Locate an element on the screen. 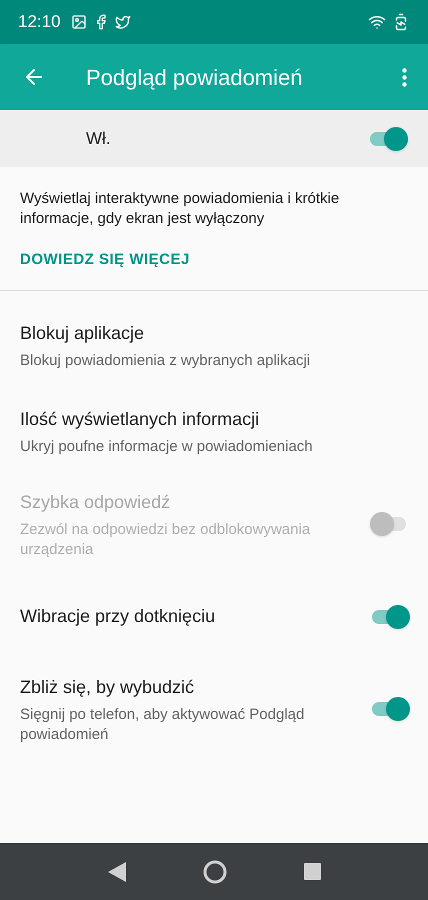  setting-summary: Sięgnij po telefon, aby aktywować Podgląd powiadomień is located at coordinates (163, 724).